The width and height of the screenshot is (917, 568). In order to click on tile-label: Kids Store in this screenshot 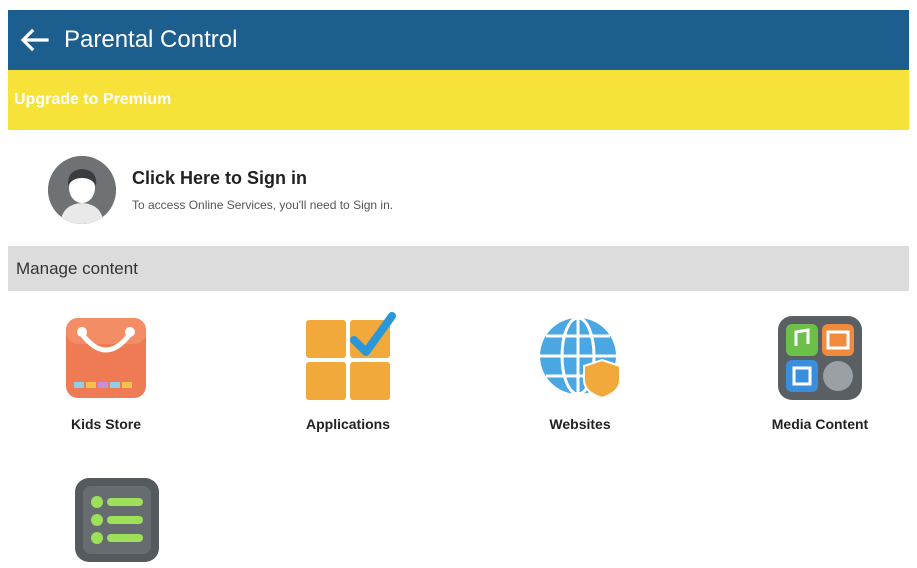, I will do `click(105, 424)`.